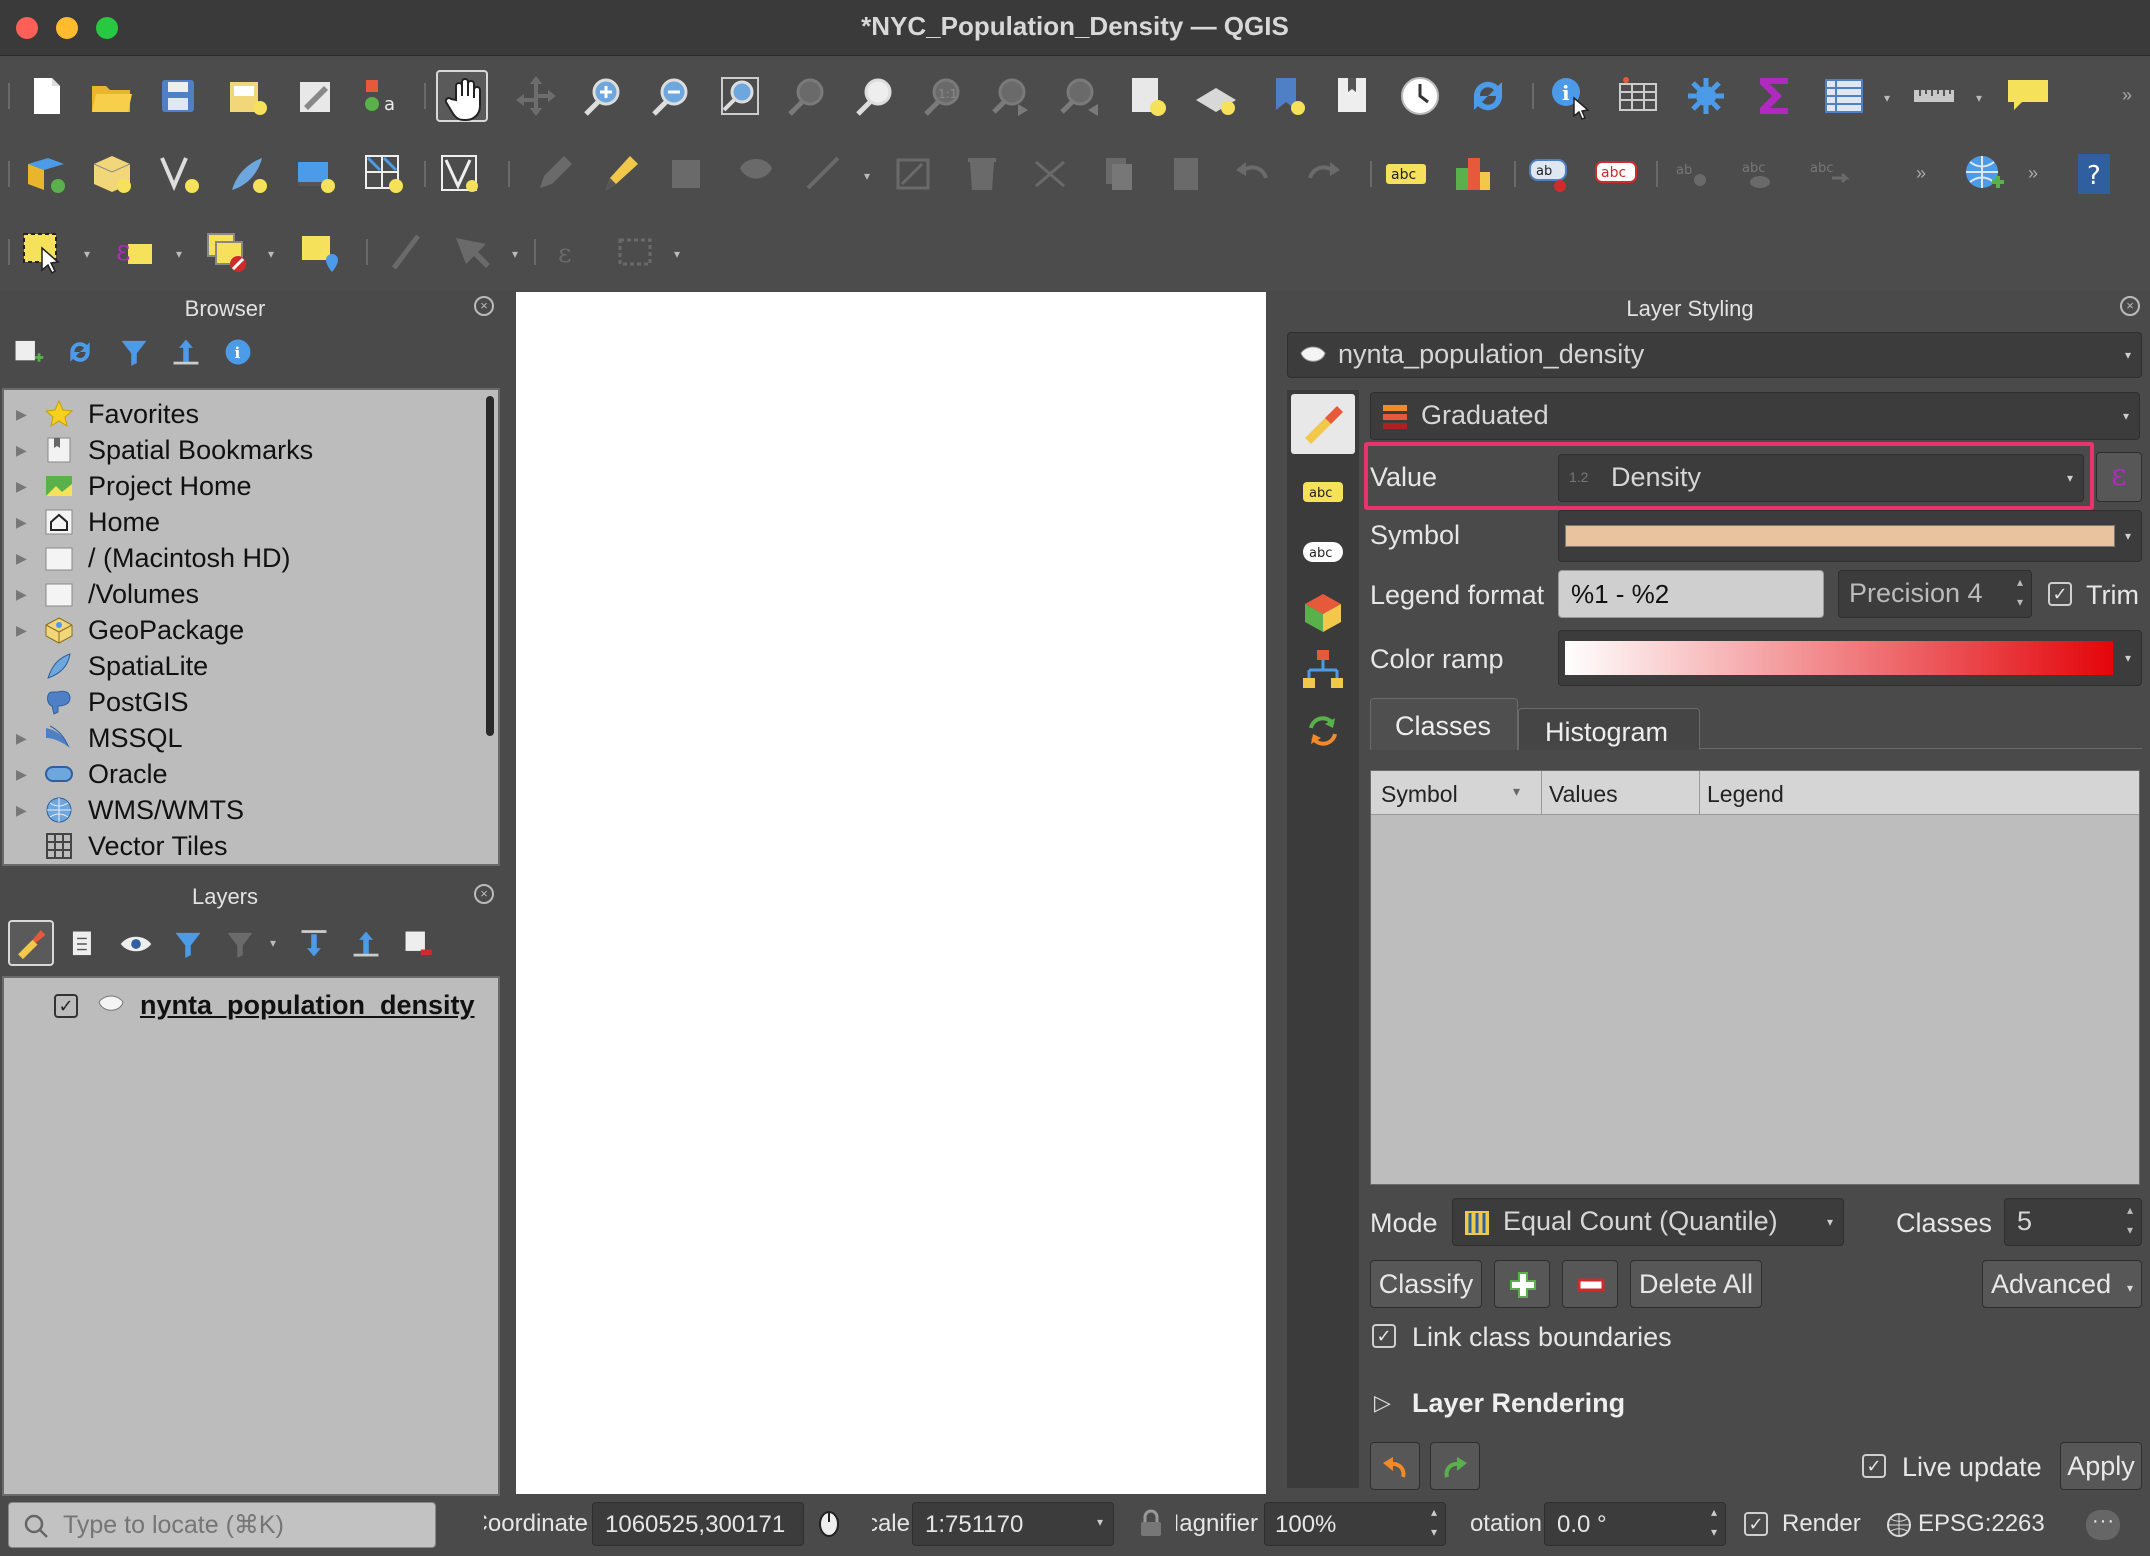  Describe the element at coordinates (2103, 1525) in the screenshot. I see `messages-icon: ···` at that location.